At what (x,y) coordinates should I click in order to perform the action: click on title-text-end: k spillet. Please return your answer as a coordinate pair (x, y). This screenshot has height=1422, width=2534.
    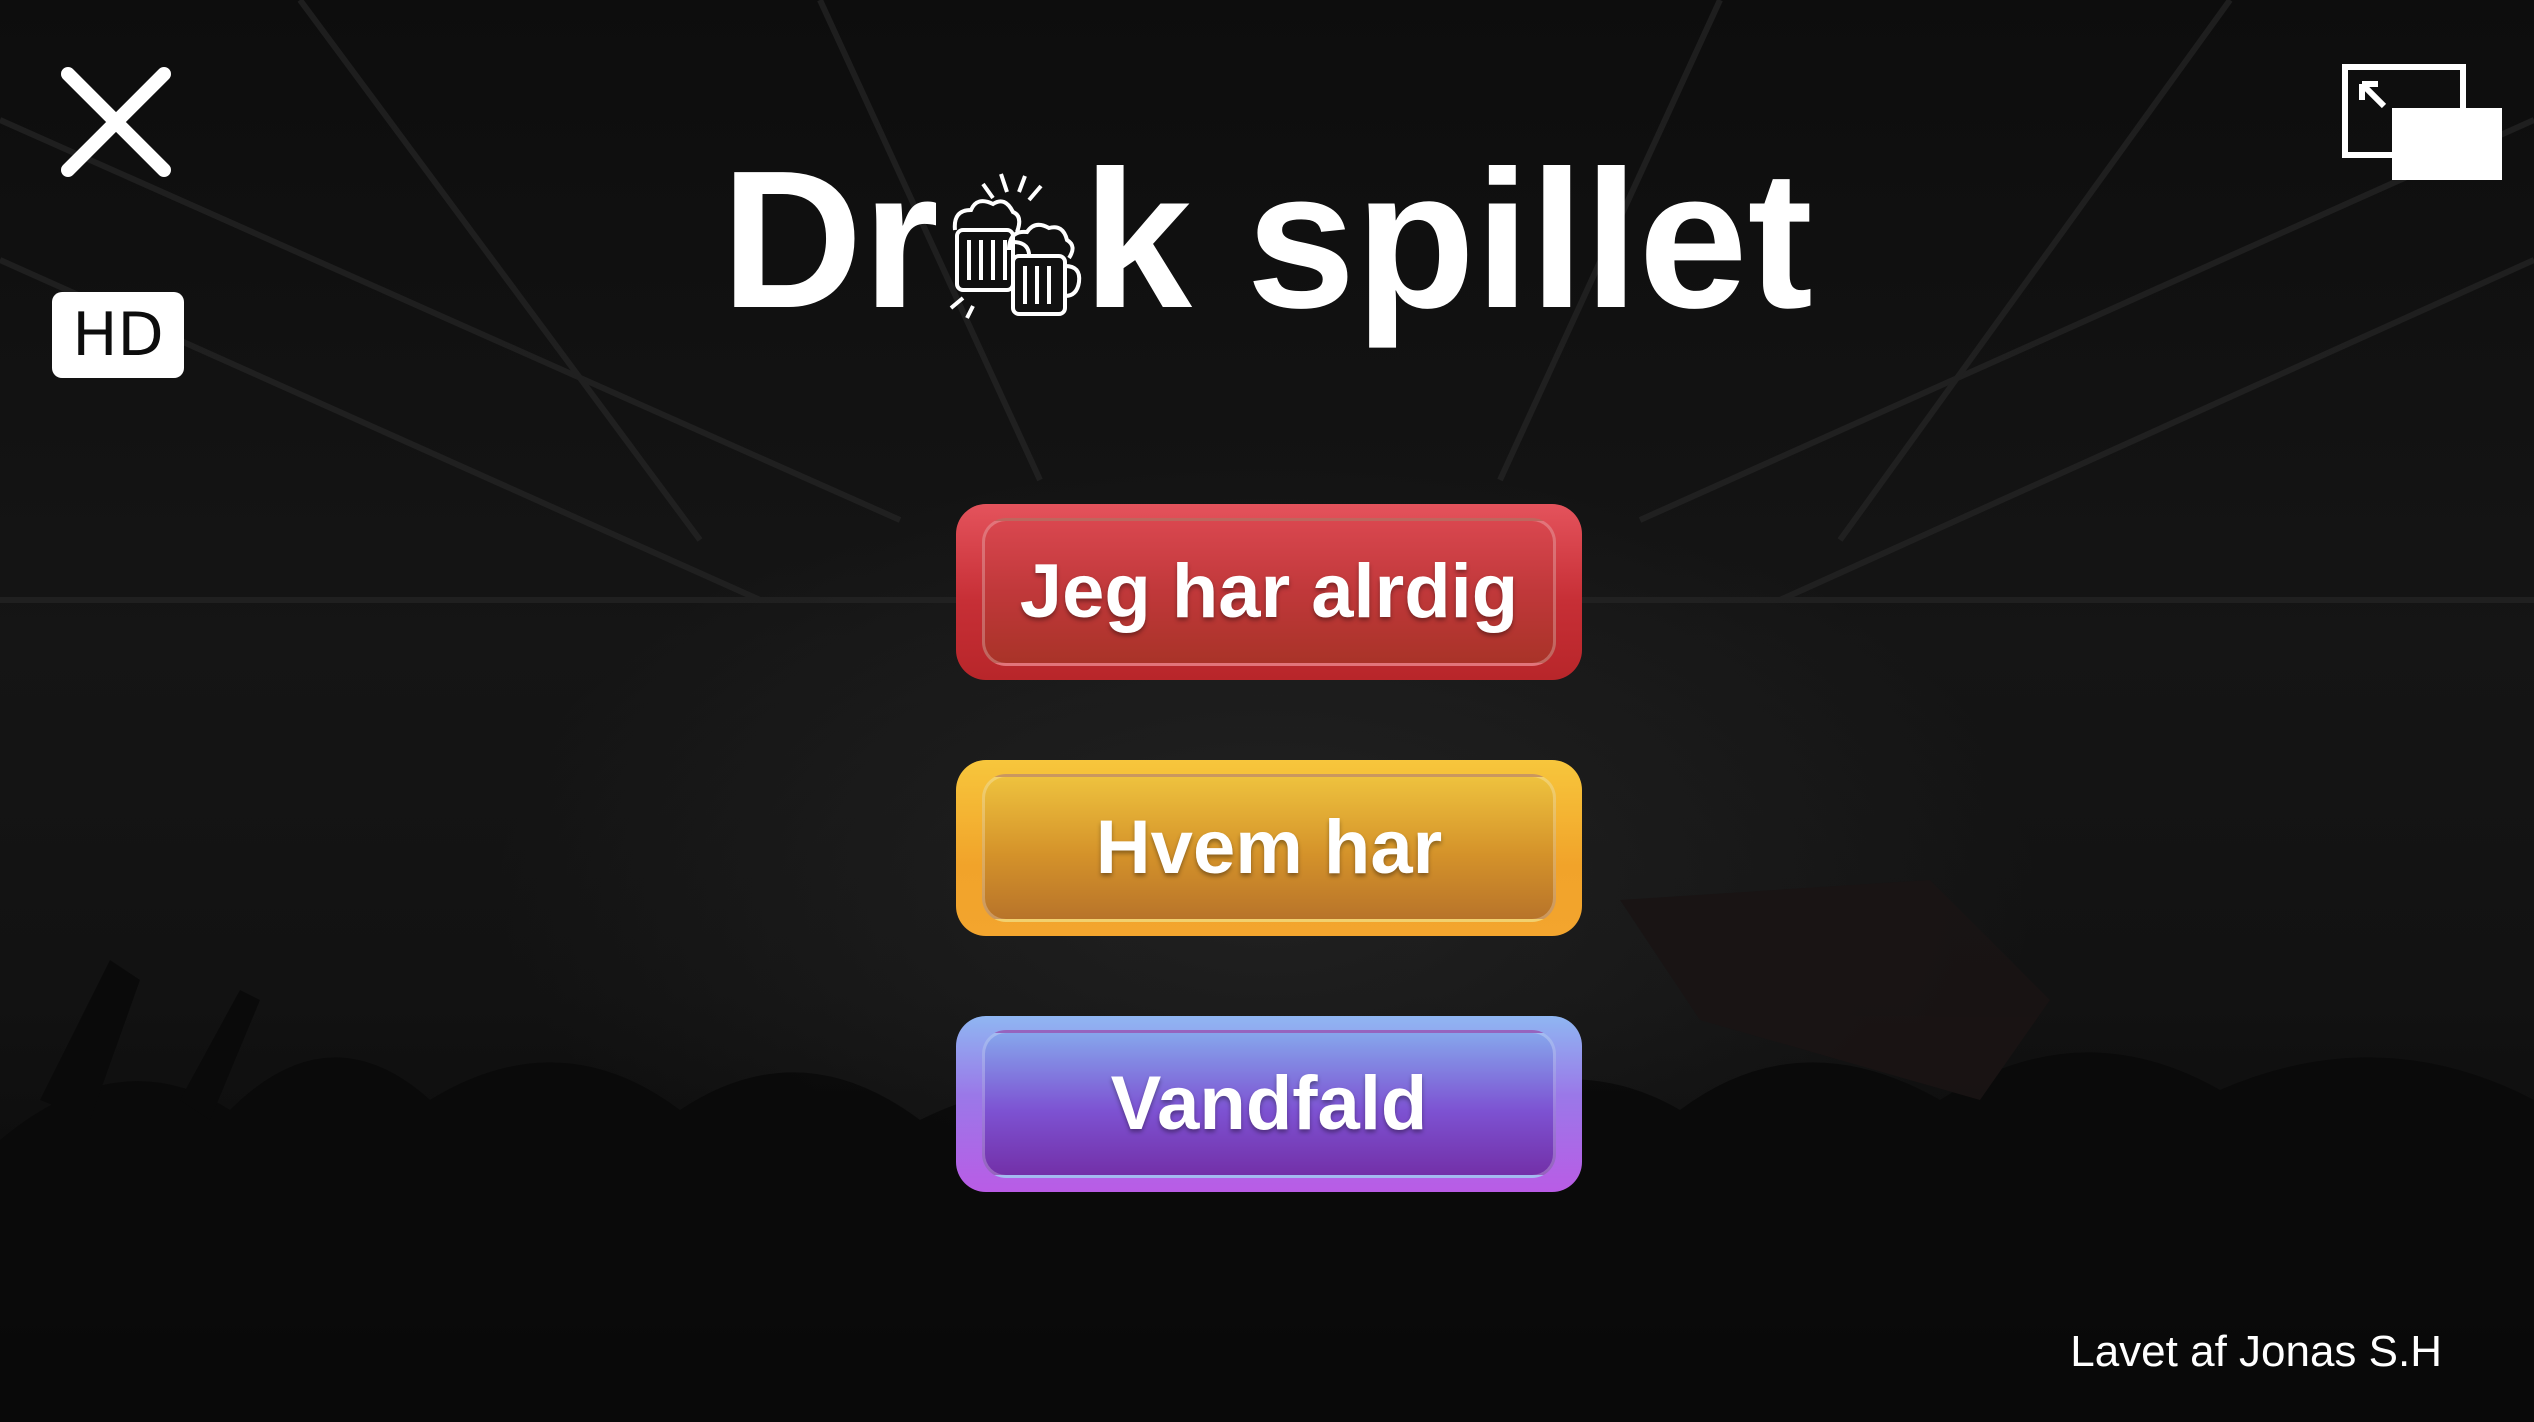
    Looking at the image, I should click on (1447, 239).